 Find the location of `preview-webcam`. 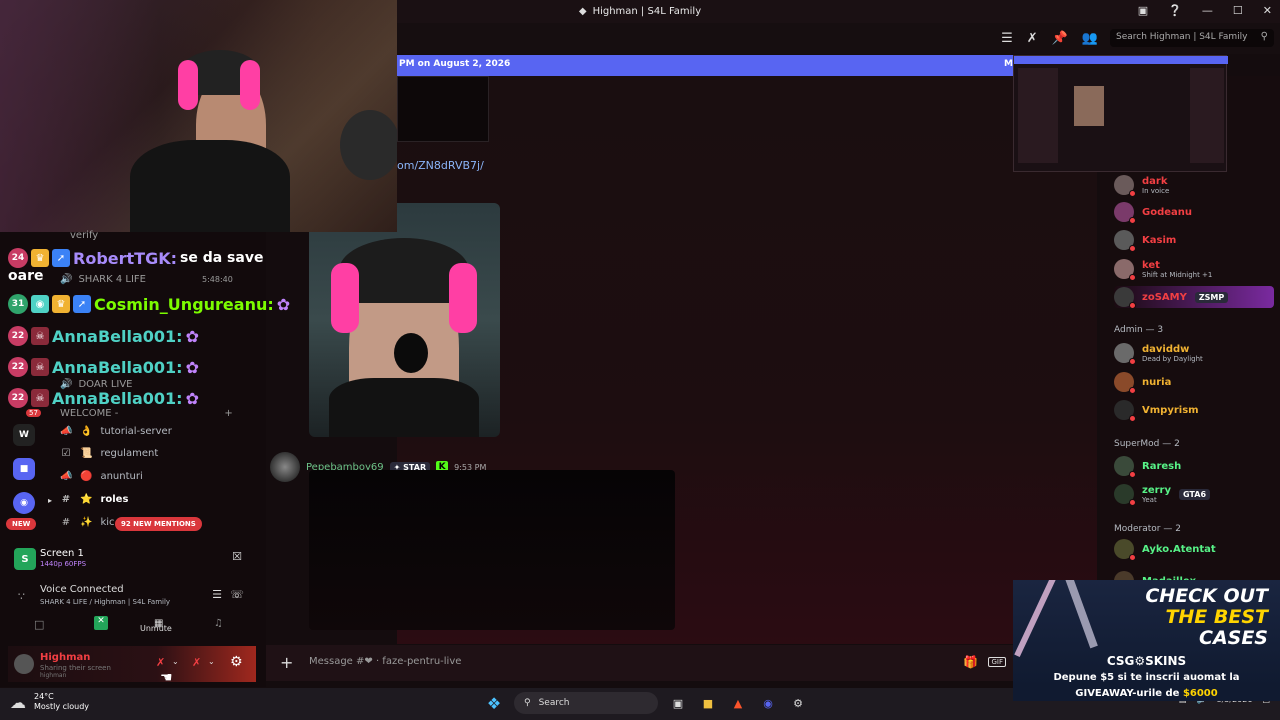

preview-webcam is located at coordinates (1089, 106).